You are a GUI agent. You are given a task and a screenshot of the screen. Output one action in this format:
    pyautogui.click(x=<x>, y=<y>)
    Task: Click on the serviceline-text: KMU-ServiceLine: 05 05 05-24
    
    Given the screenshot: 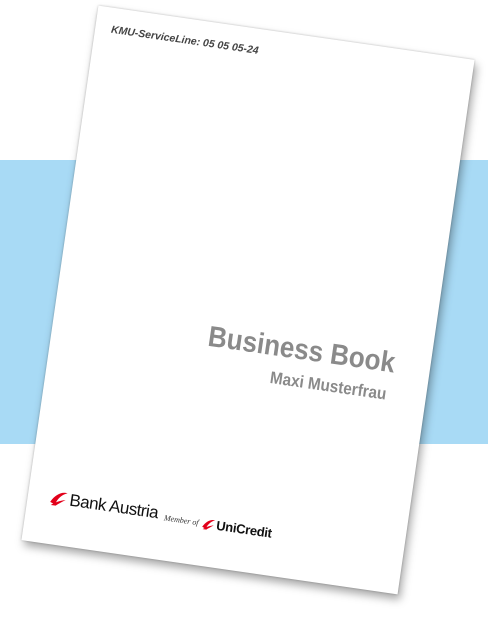 What is the action you would take?
    pyautogui.click(x=185, y=40)
    